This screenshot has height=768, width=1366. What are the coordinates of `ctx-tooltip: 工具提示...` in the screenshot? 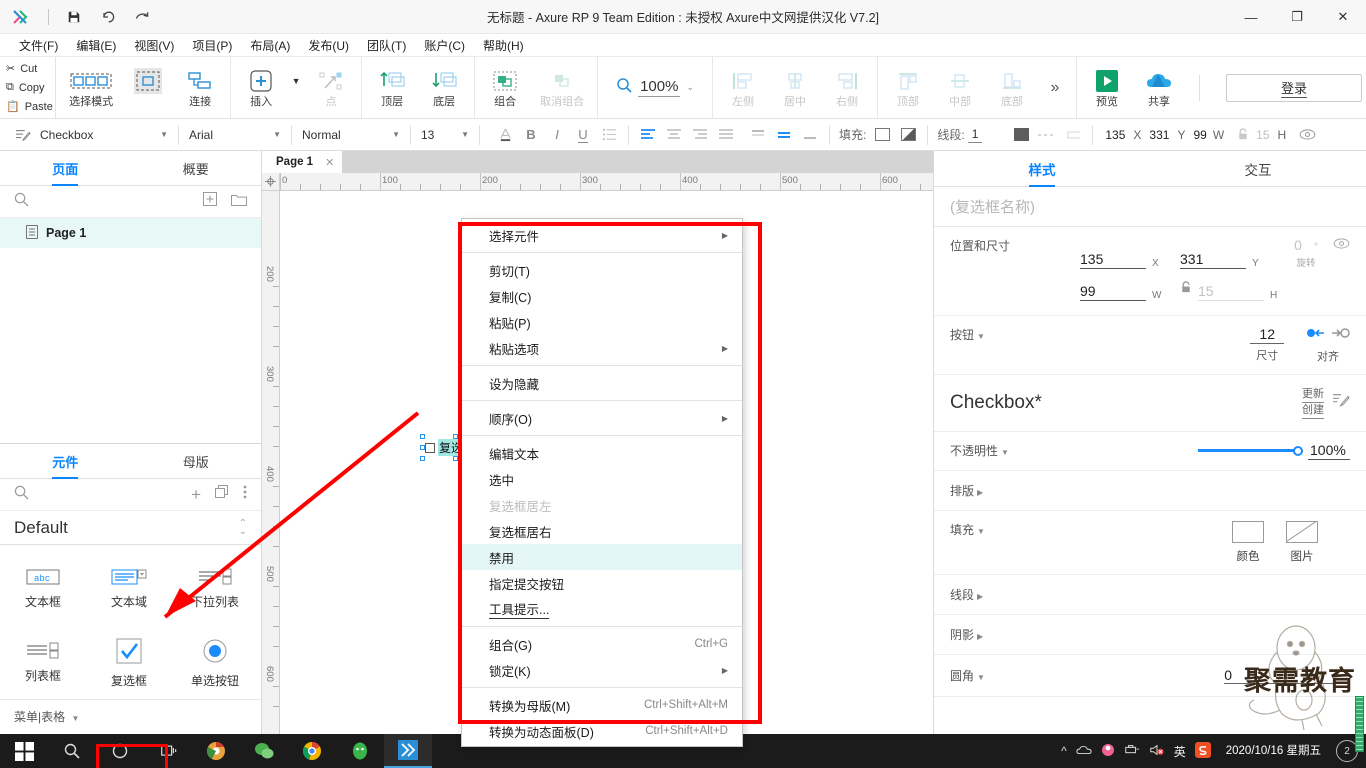 It's located at (602, 609).